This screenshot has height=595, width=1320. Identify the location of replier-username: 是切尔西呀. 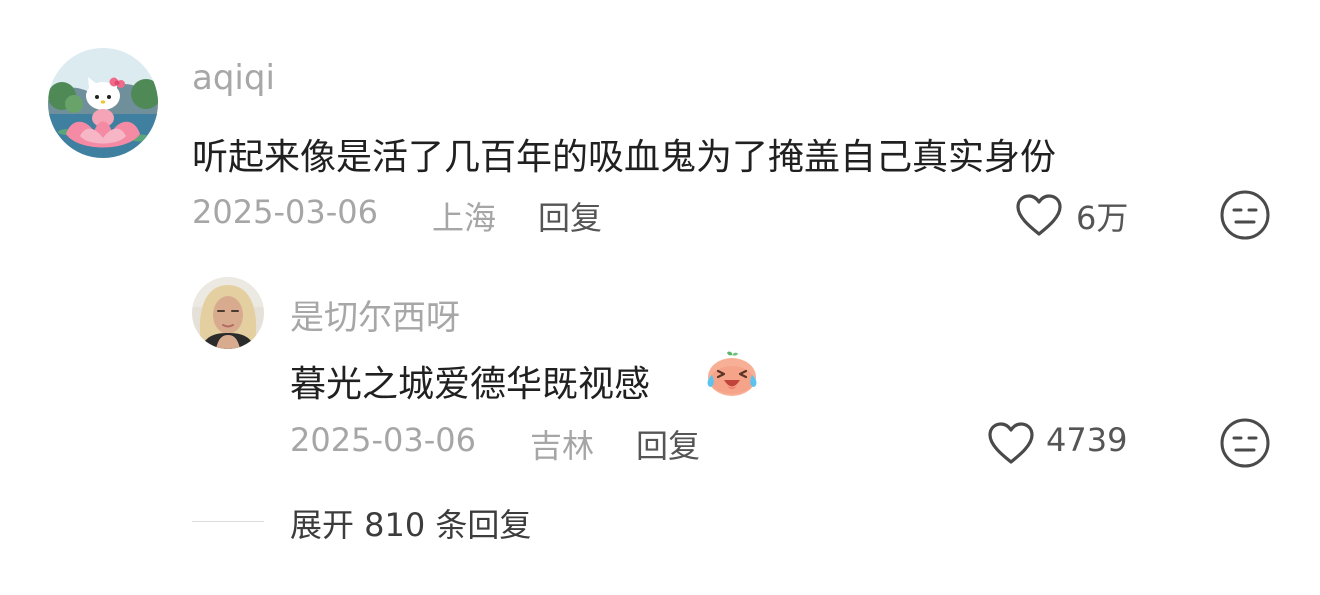
(375, 314).